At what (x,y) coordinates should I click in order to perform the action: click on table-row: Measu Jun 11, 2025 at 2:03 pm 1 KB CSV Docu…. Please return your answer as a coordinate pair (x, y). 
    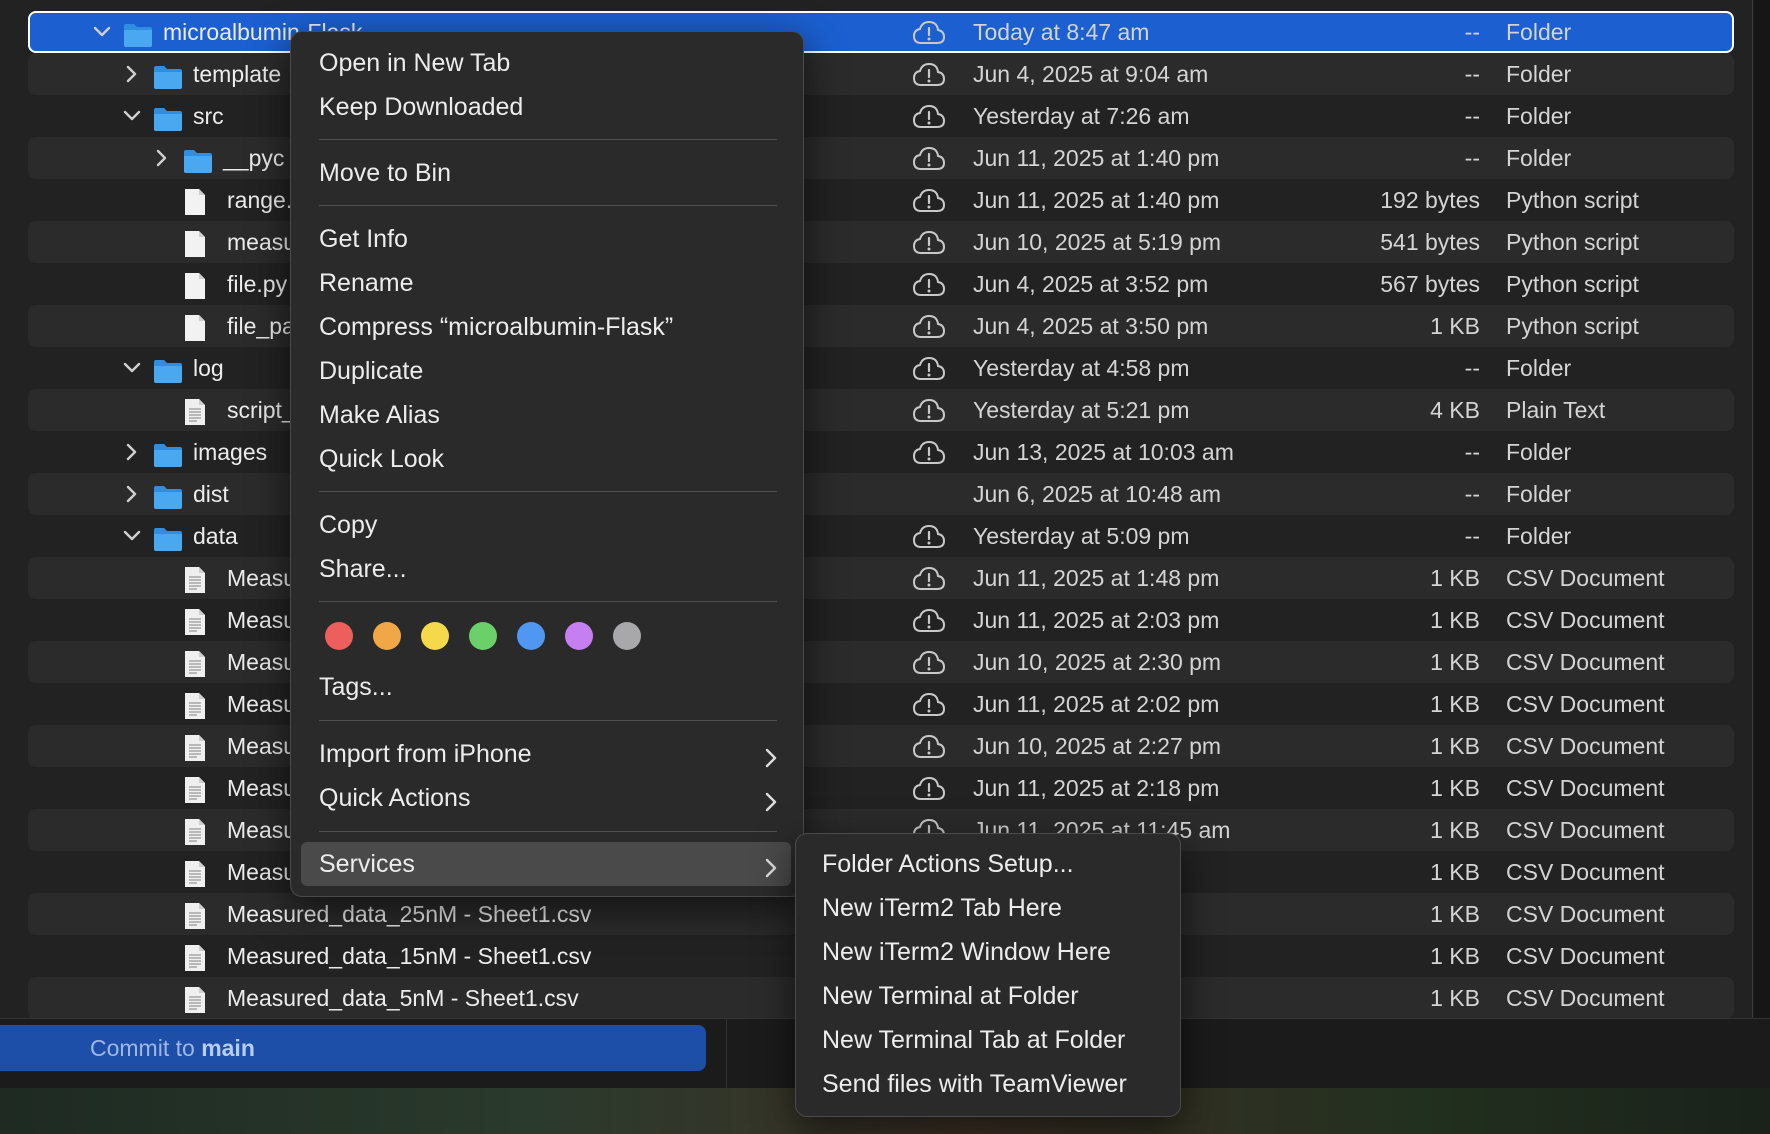
    Looking at the image, I should click on (881, 620).